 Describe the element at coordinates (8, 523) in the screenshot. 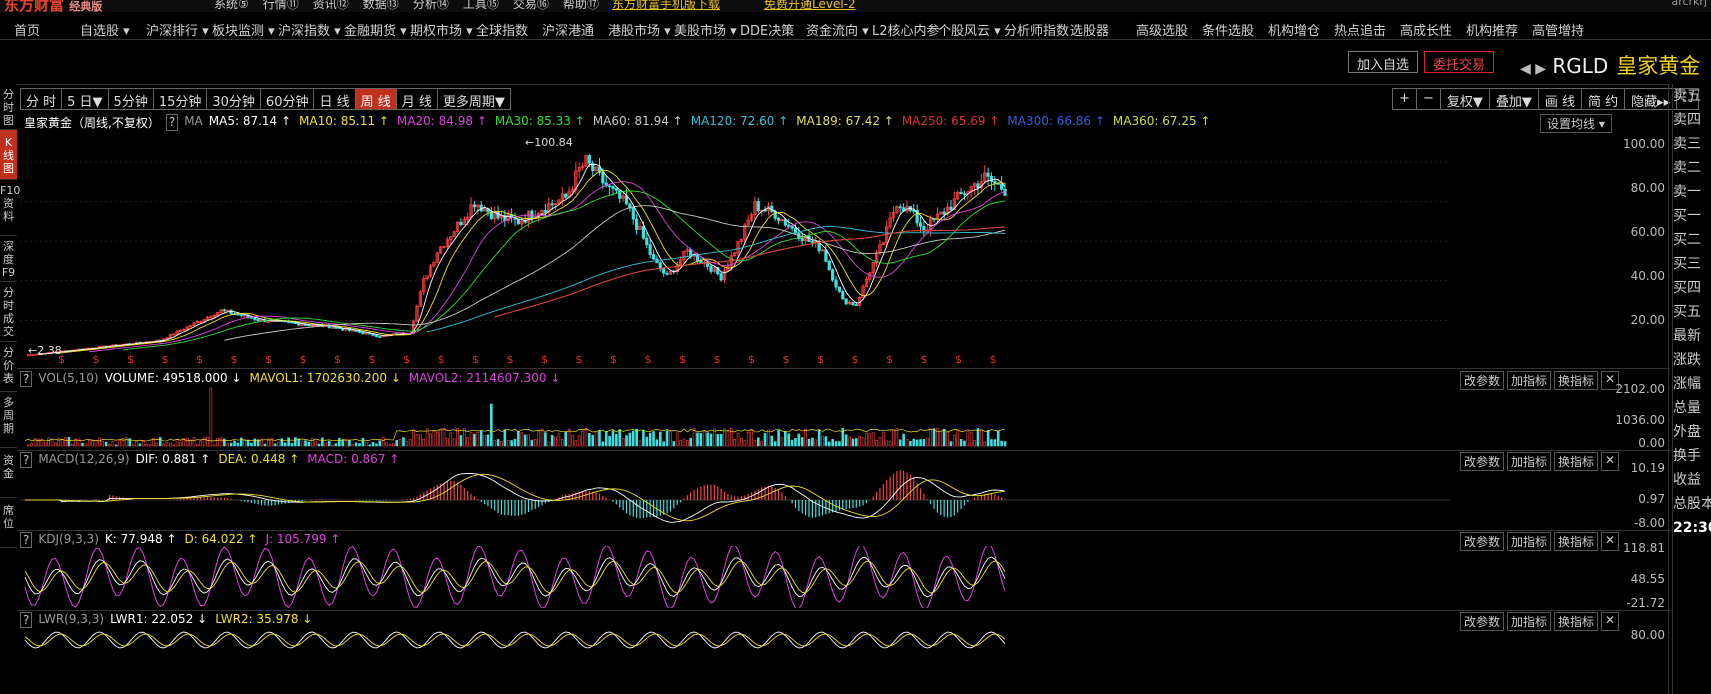

I see `side-tab-seats: 席位` at that location.